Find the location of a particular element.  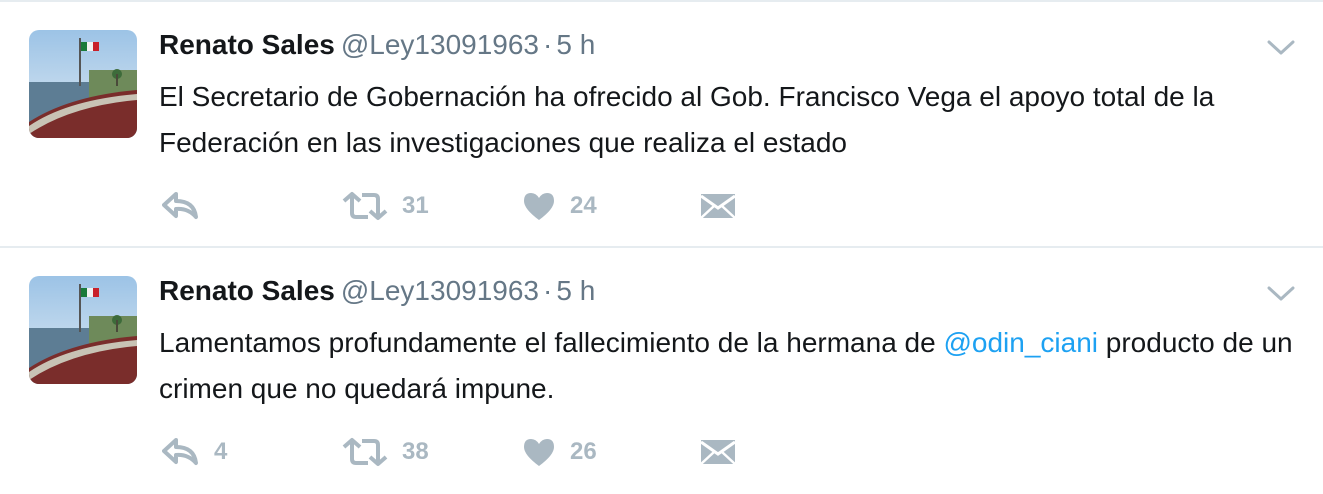

retweet-button: 38 is located at coordinates (385, 452).